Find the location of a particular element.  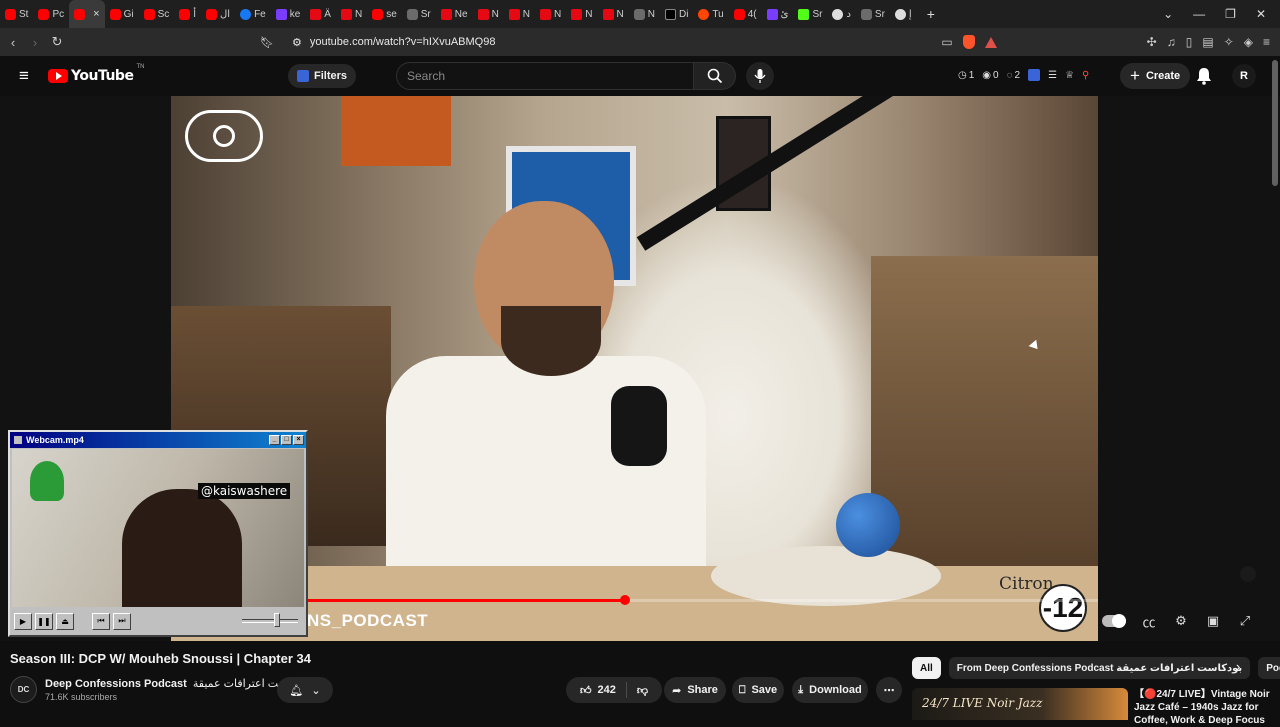

search-button is located at coordinates (715, 76).